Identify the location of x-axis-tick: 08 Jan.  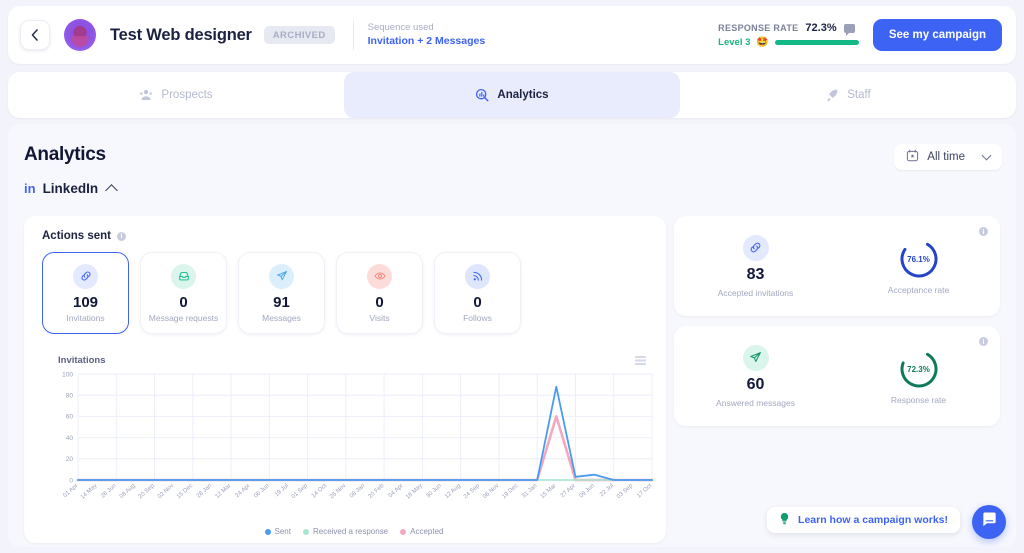
(357, 491).